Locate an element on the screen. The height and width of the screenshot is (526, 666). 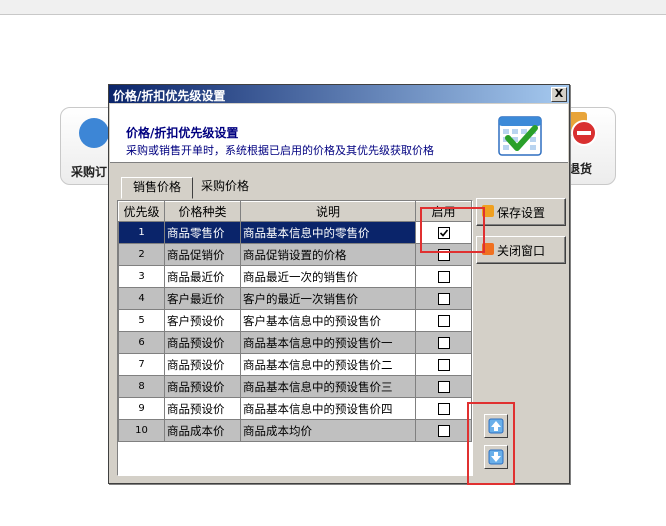
cell-priority: 3 is located at coordinates (141, 276).